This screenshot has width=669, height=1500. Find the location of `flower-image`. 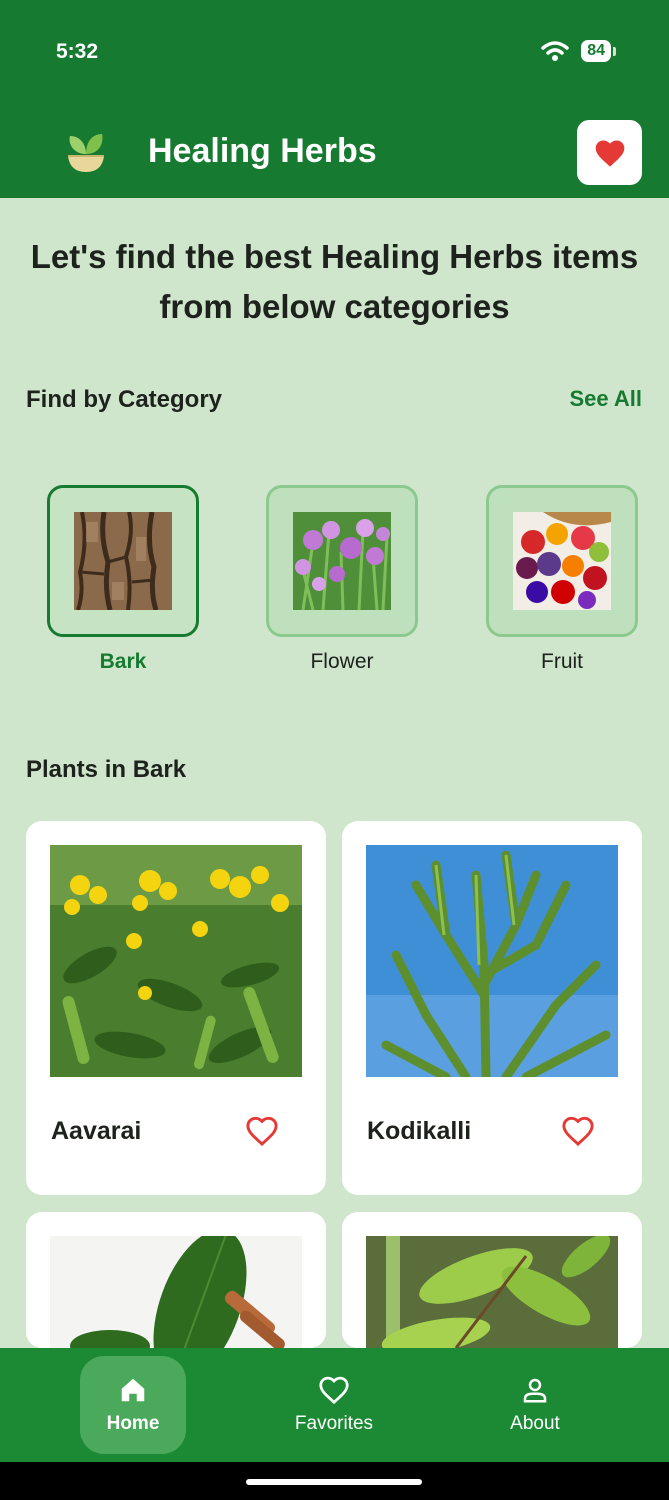

flower-image is located at coordinates (342, 561).